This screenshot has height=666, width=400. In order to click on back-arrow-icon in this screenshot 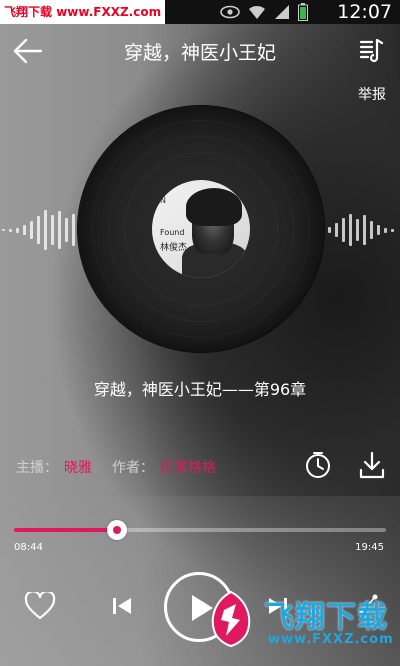, I will do `click(28, 51)`.